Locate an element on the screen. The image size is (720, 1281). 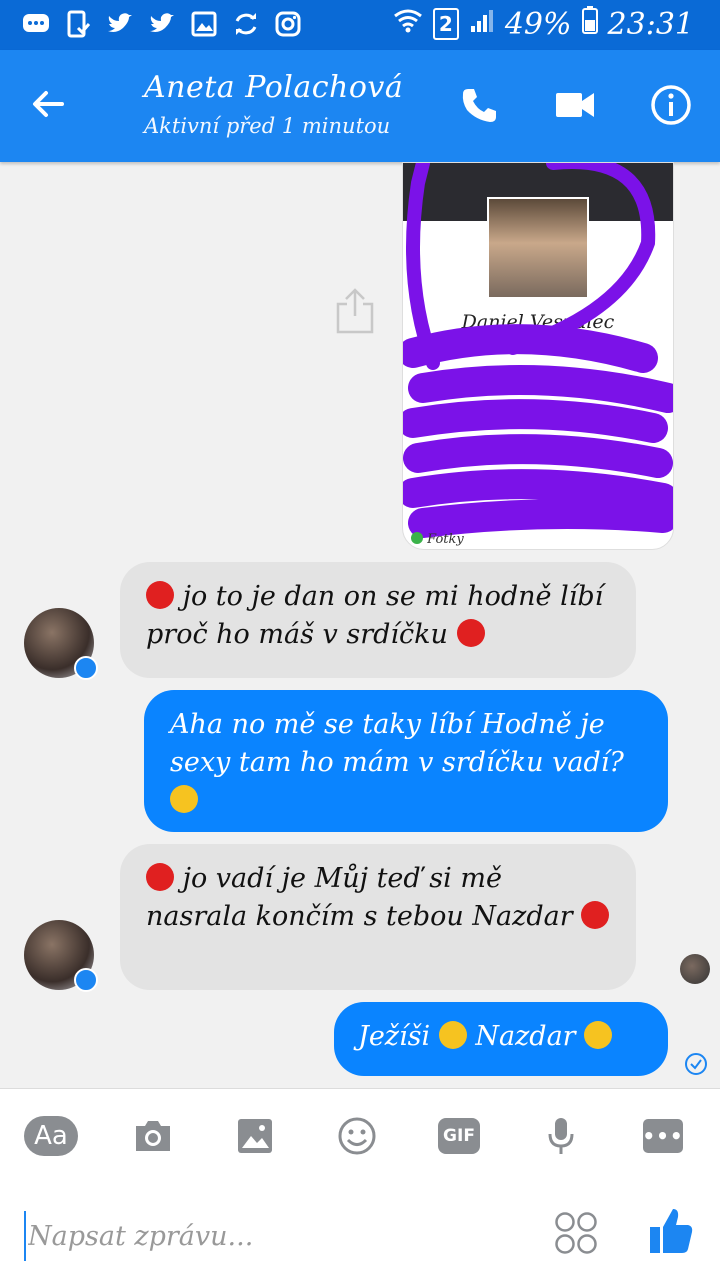
contact-status: Aktivní před 1 minutou is located at coordinates (267, 126).